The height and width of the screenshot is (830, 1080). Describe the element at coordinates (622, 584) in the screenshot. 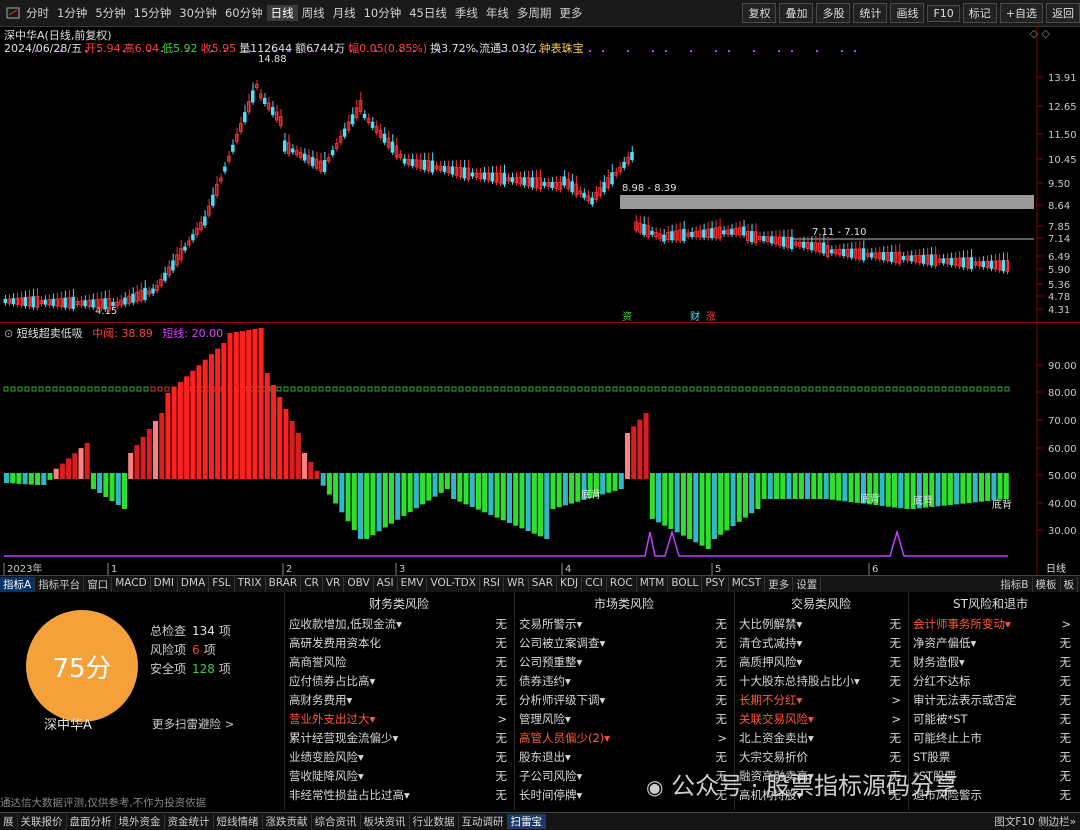

I see `indicator-tab: ROC` at that location.